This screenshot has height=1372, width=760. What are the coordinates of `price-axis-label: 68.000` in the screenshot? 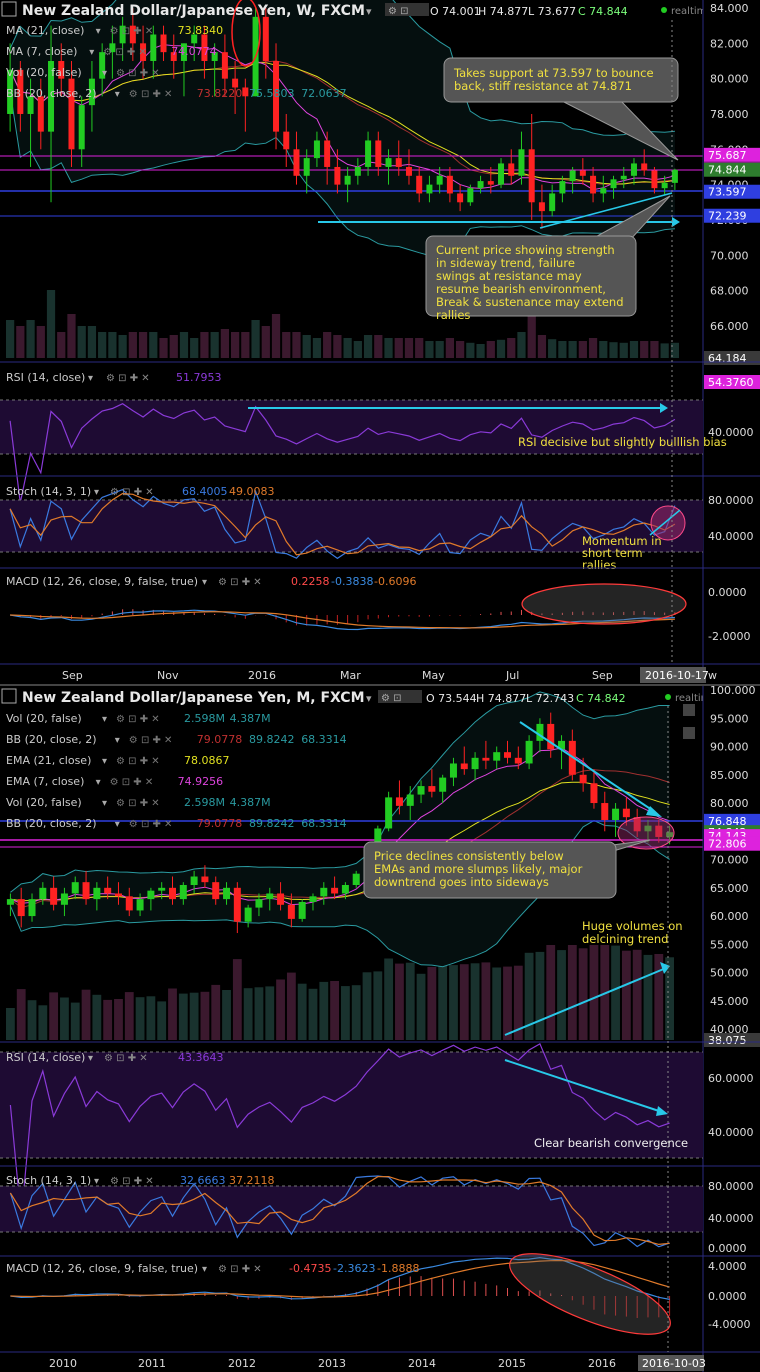 It's located at (729, 291).